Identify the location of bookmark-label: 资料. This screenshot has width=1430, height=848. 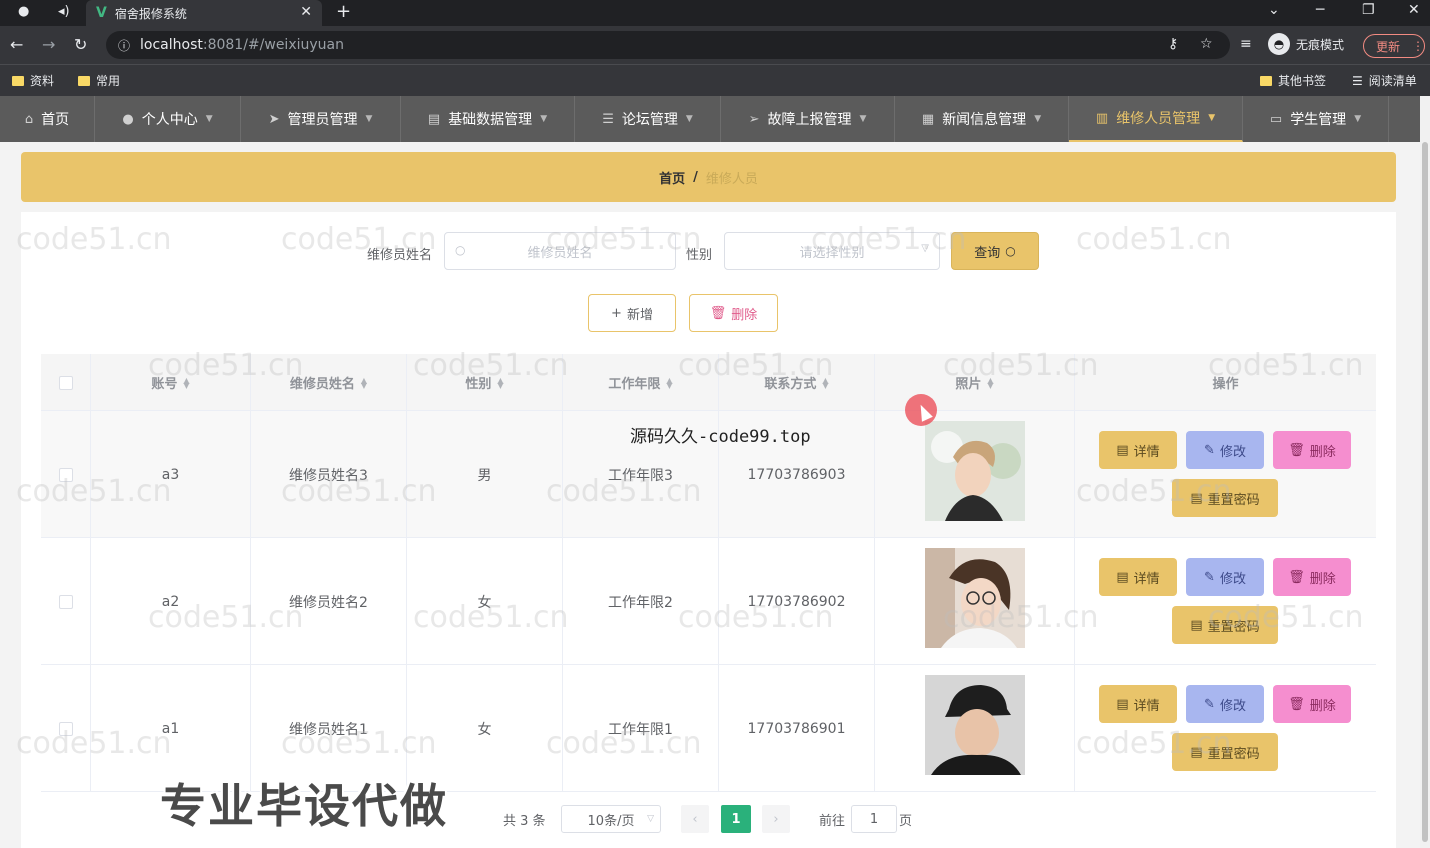
(42, 81).